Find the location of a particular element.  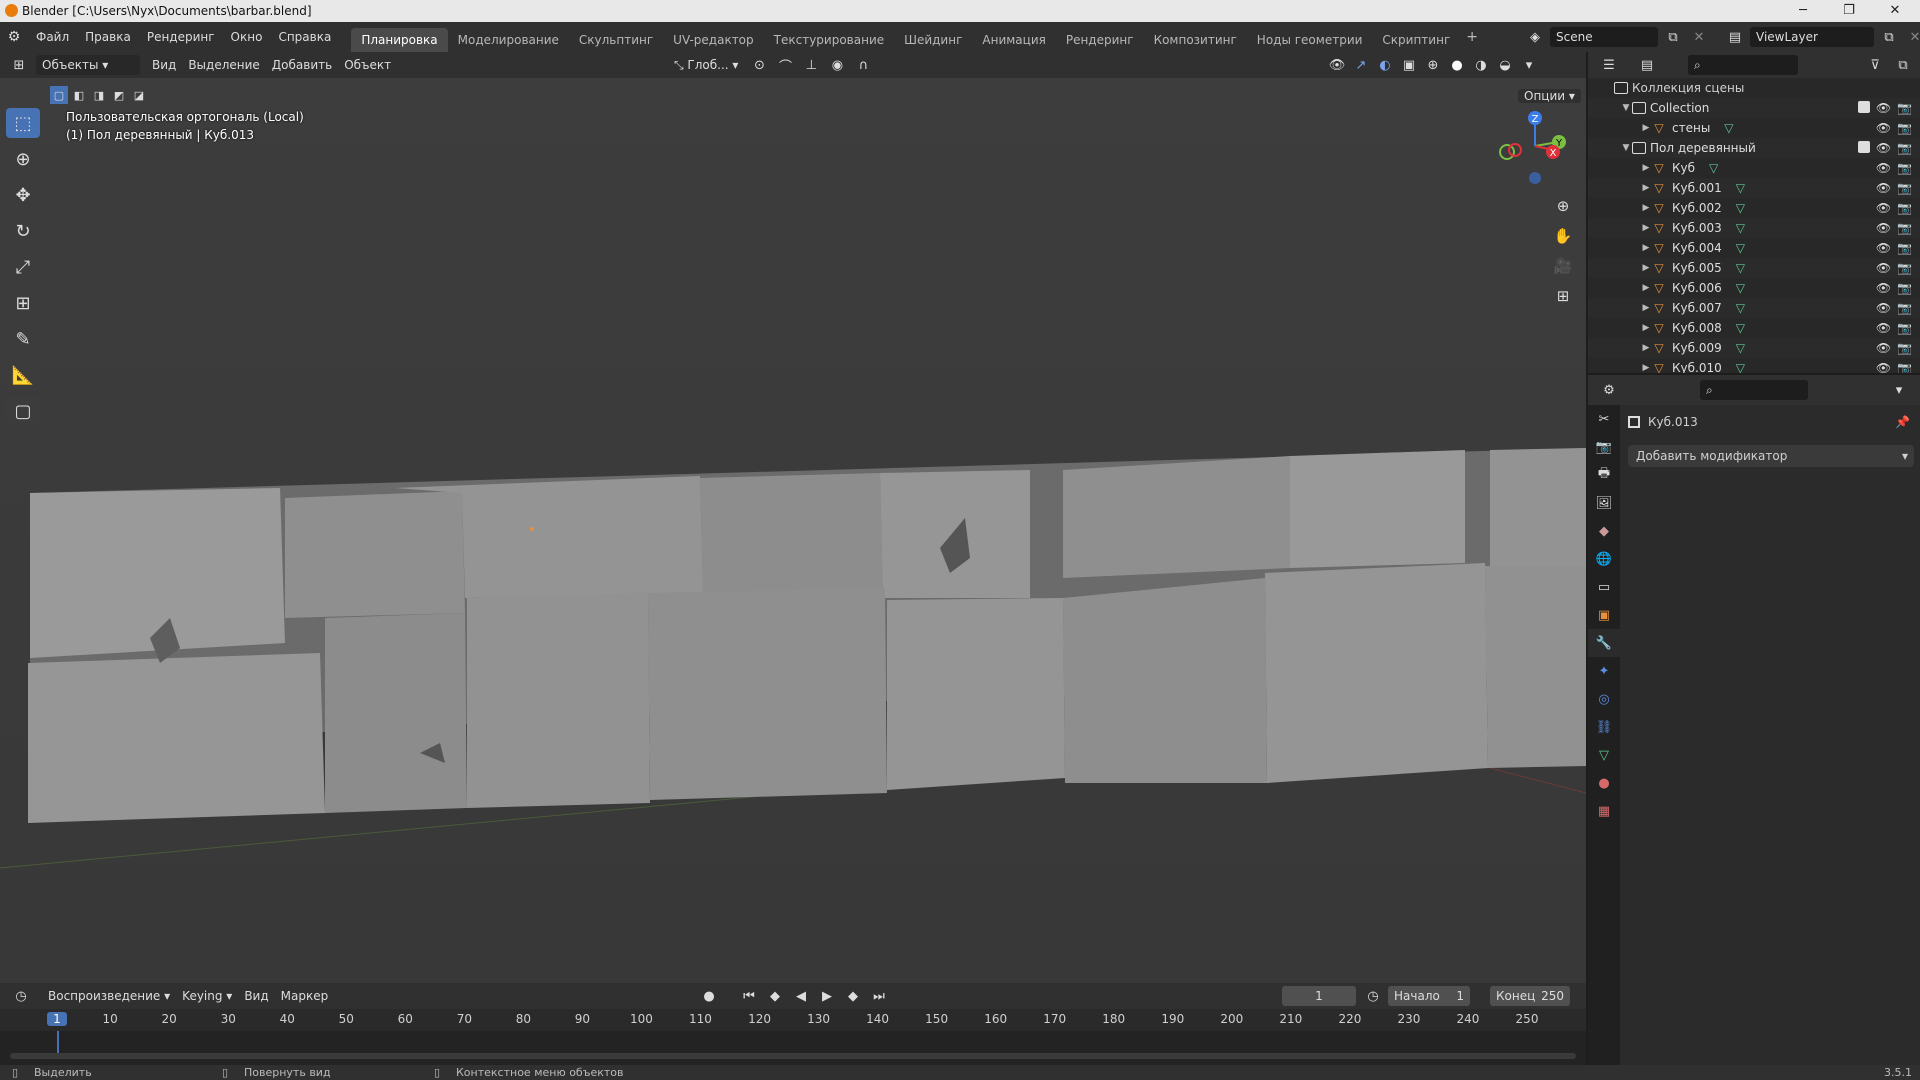

add-modifier-dropdown: Добавить модификатор ▾ is located at coordinates (1771, 456).